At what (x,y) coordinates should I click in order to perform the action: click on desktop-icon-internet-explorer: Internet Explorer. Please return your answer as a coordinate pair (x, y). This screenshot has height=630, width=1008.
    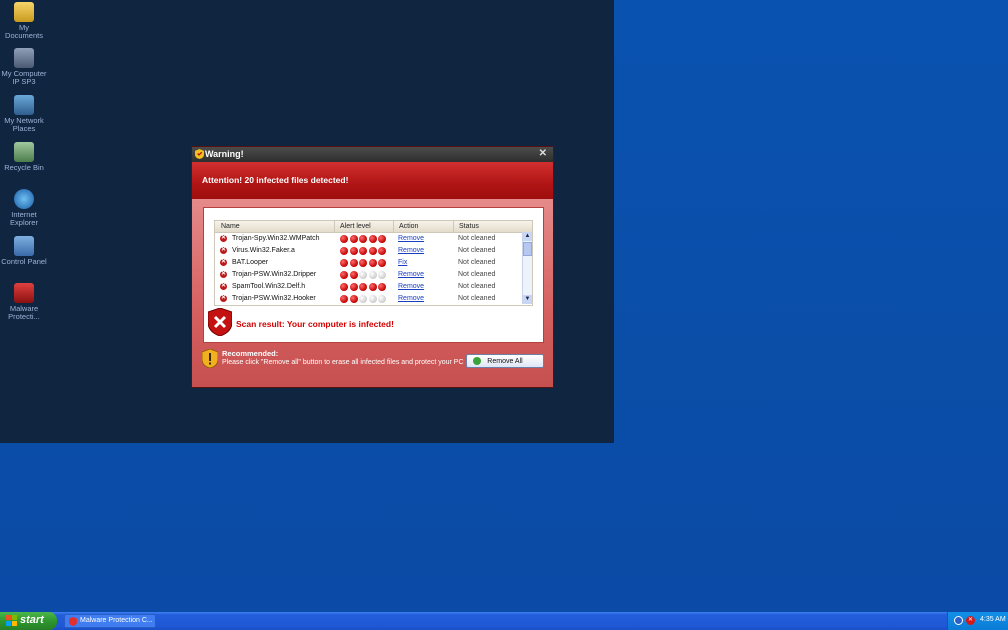
    Looking at the image, I should click on (24, 208).